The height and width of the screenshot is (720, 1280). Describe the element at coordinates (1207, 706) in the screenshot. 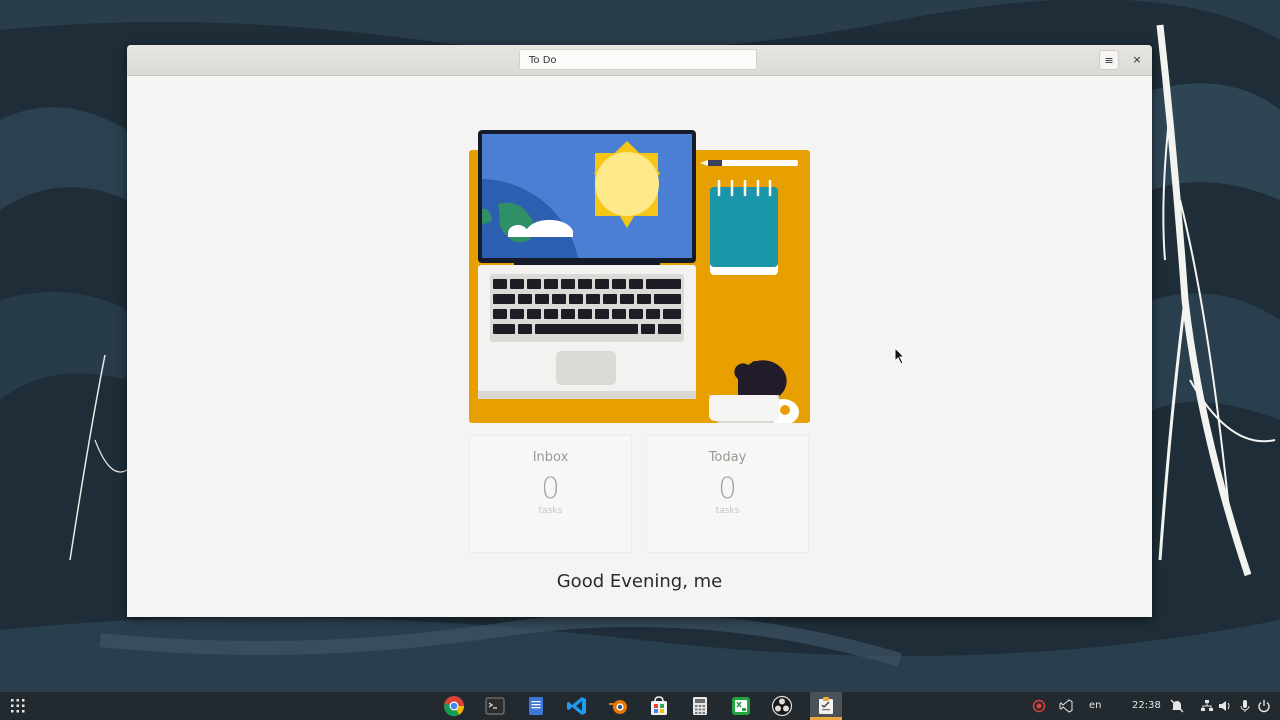

I see `network-icon` at that location.